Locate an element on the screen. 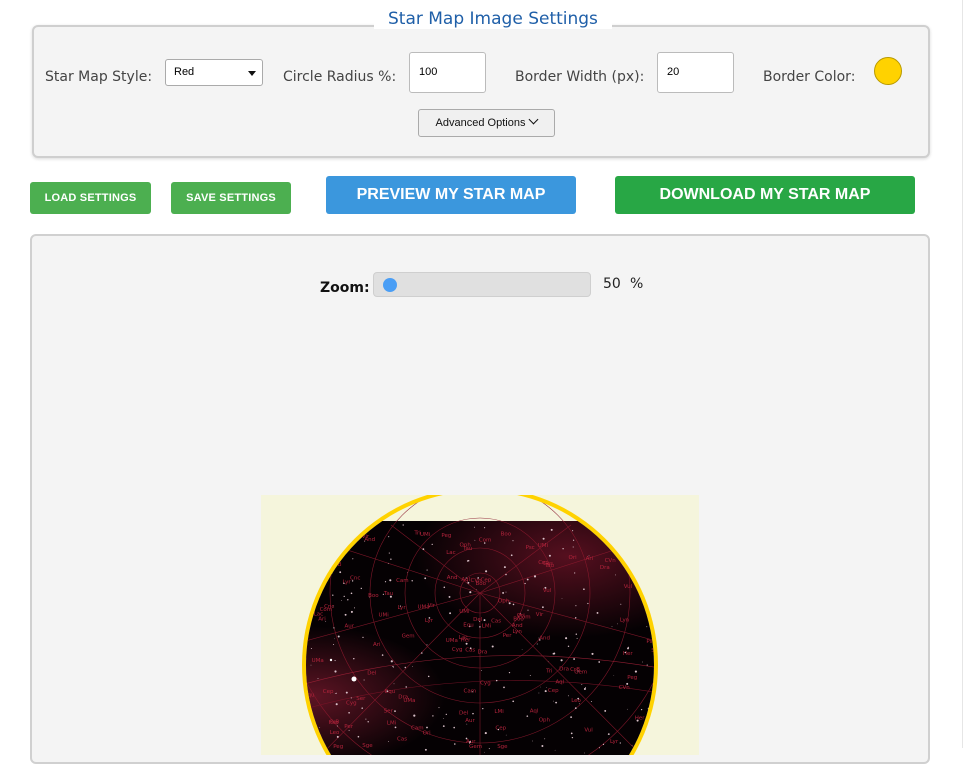  zoom-value: 50 is located at coordinates (612, 284).